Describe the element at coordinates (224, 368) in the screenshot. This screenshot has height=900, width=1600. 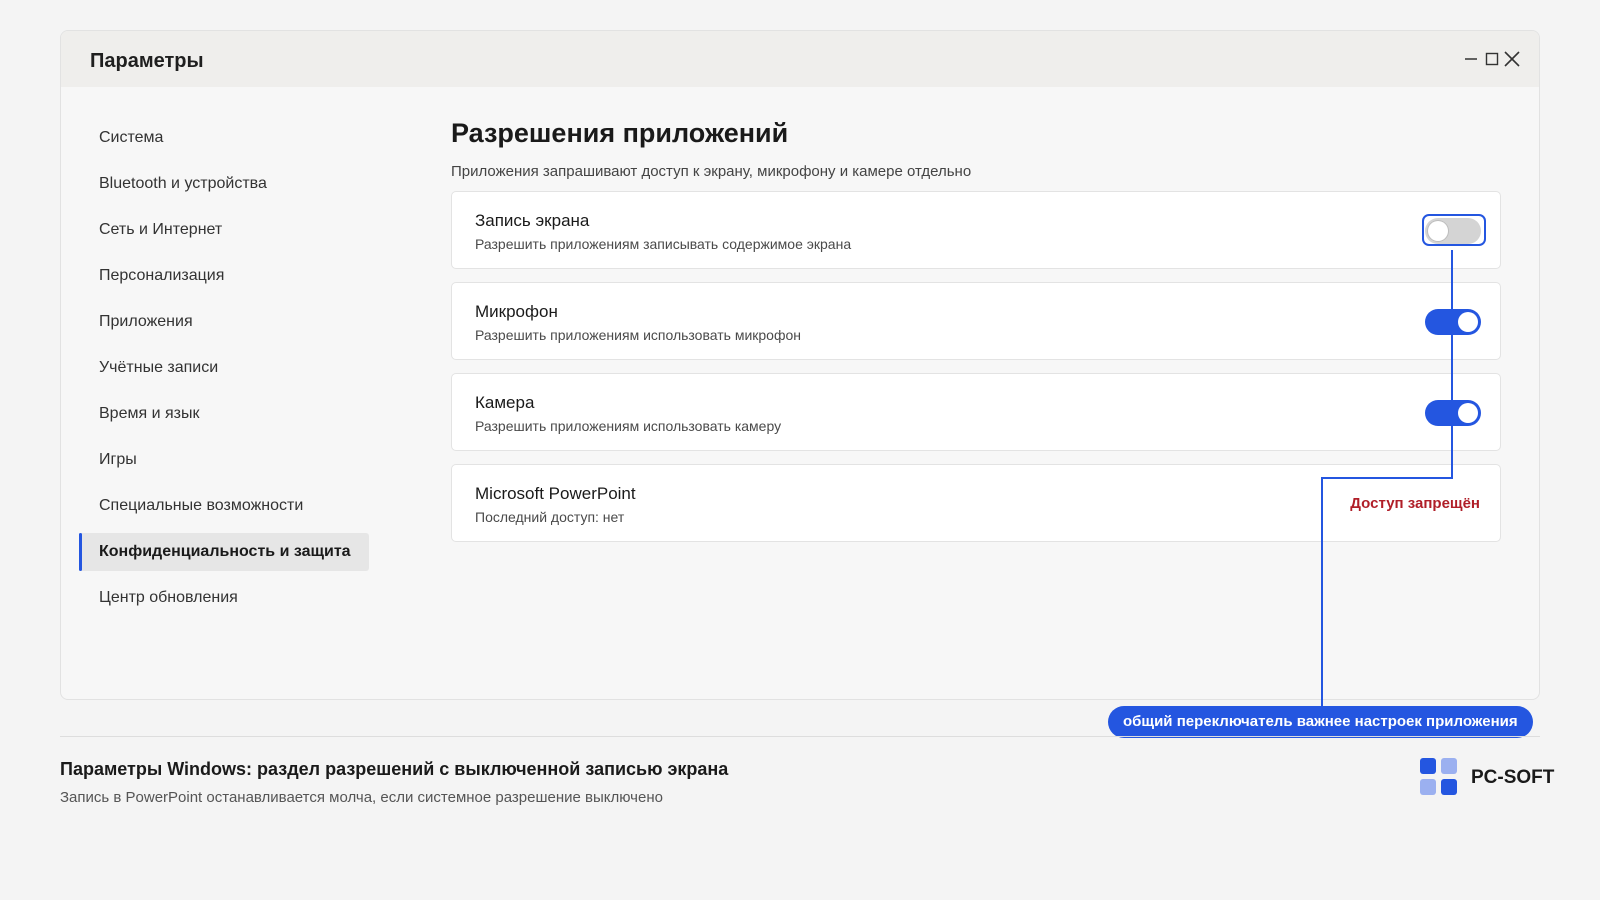
I see `sidebar-item-accounts: Учётные записи` at that location.